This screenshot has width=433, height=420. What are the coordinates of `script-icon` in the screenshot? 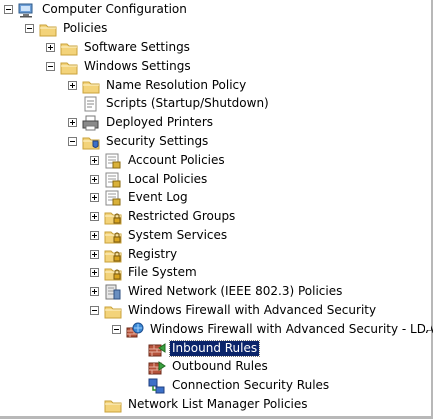 It's located at (90, 103).